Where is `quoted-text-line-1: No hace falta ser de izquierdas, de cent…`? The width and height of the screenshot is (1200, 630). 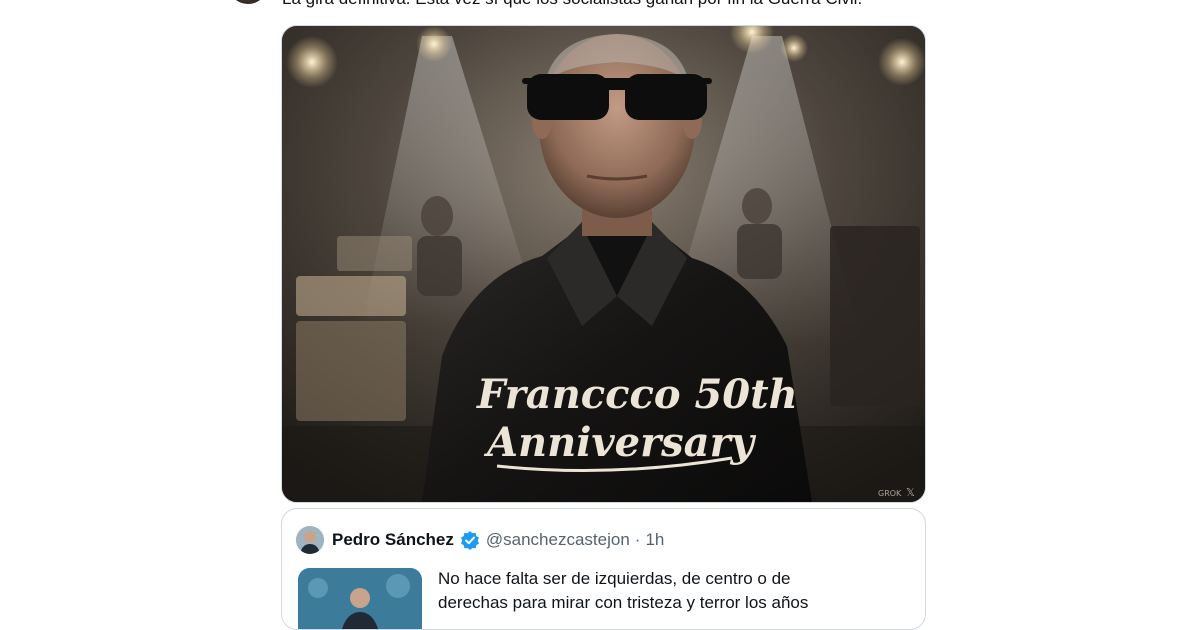
quoted-text-line-1: No hace falta ser de izquierdas, de cent… is located at coordinates (614, 578).